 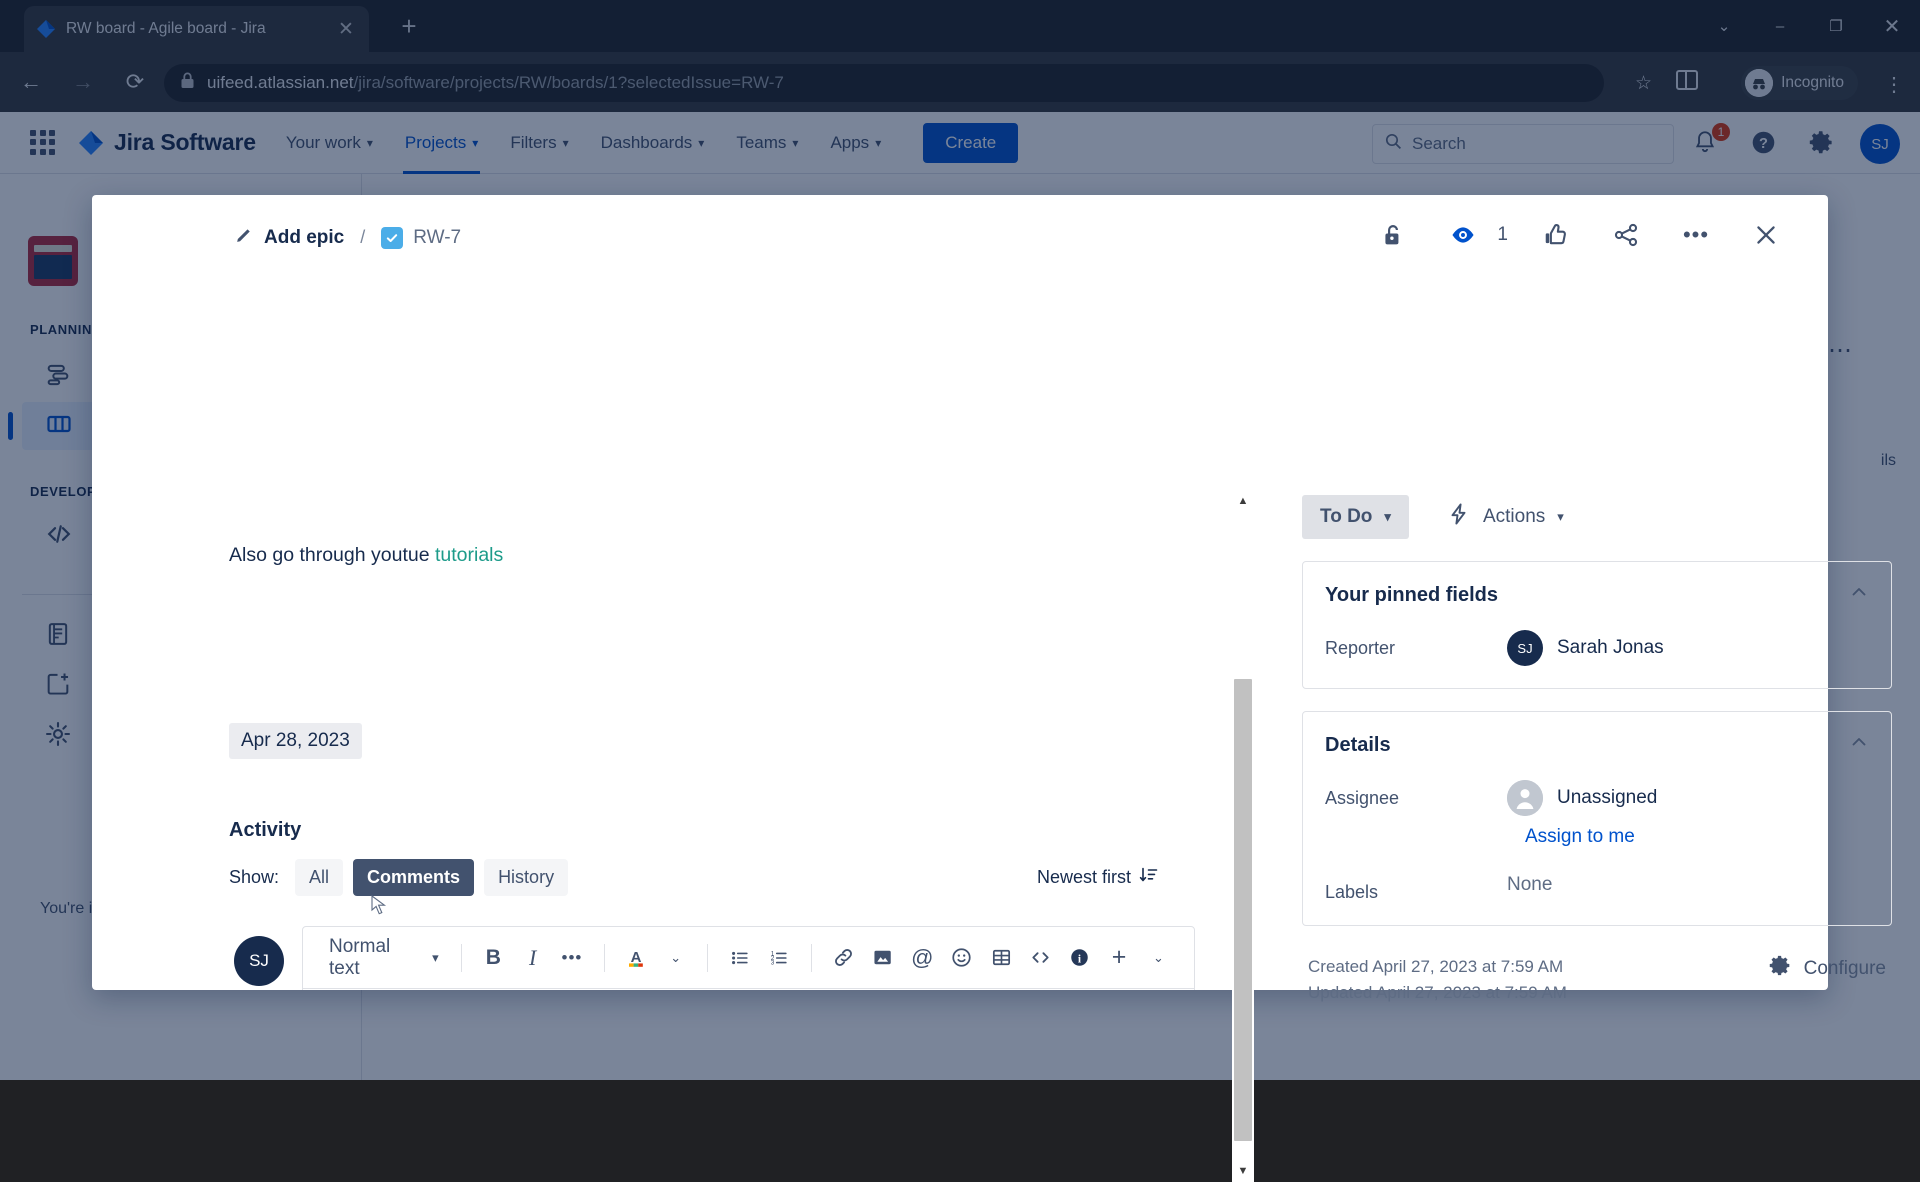 What do you see at coordinates (392, 238) in the screenshot?
I see `task-type-icon` at bounding box center [392, 238].